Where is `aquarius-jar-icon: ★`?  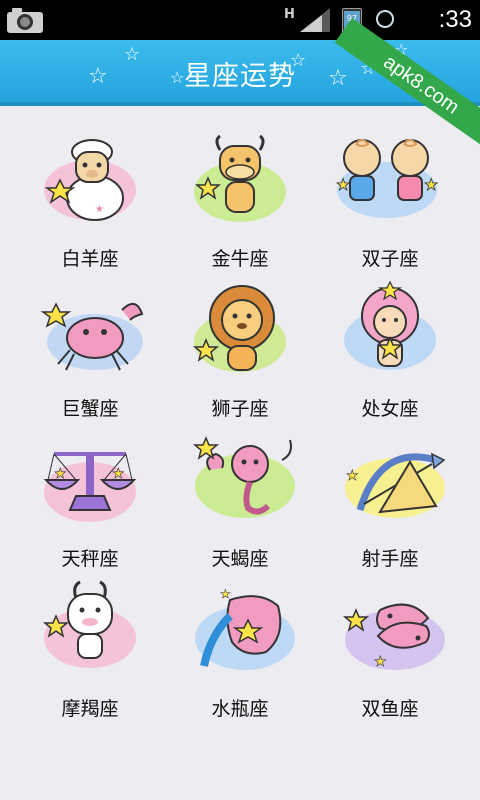
aquarius-jar-icon: ★ is located at coordinates (245, 628).